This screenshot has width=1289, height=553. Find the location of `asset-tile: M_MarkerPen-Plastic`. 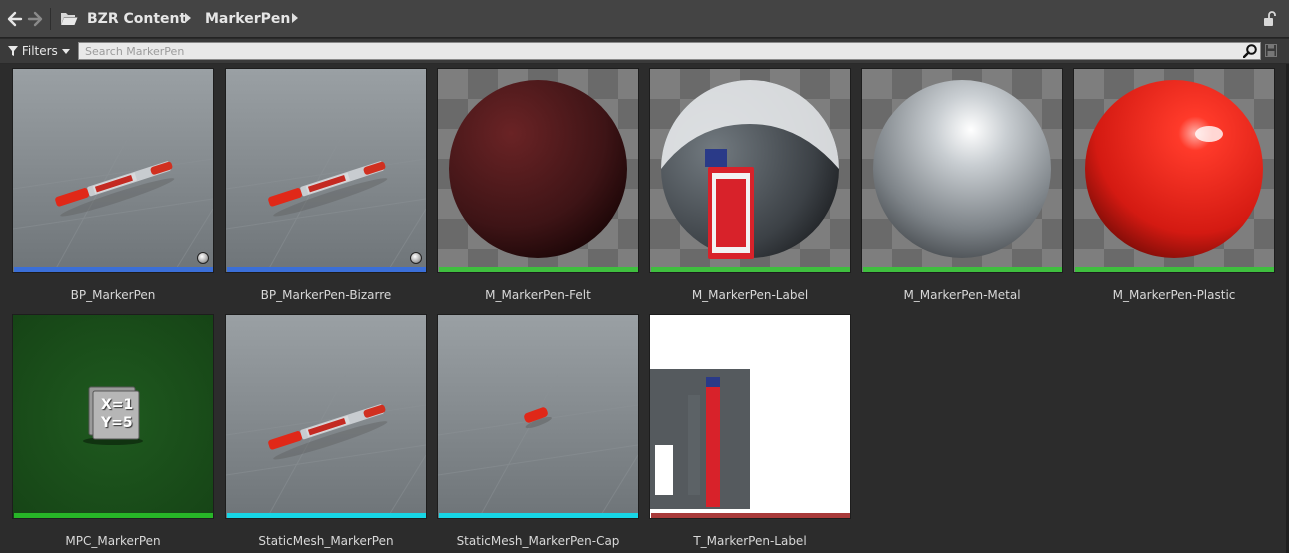

asset-tile: M_MarkerPen-Plastic is located at coordinates (1174, 192).